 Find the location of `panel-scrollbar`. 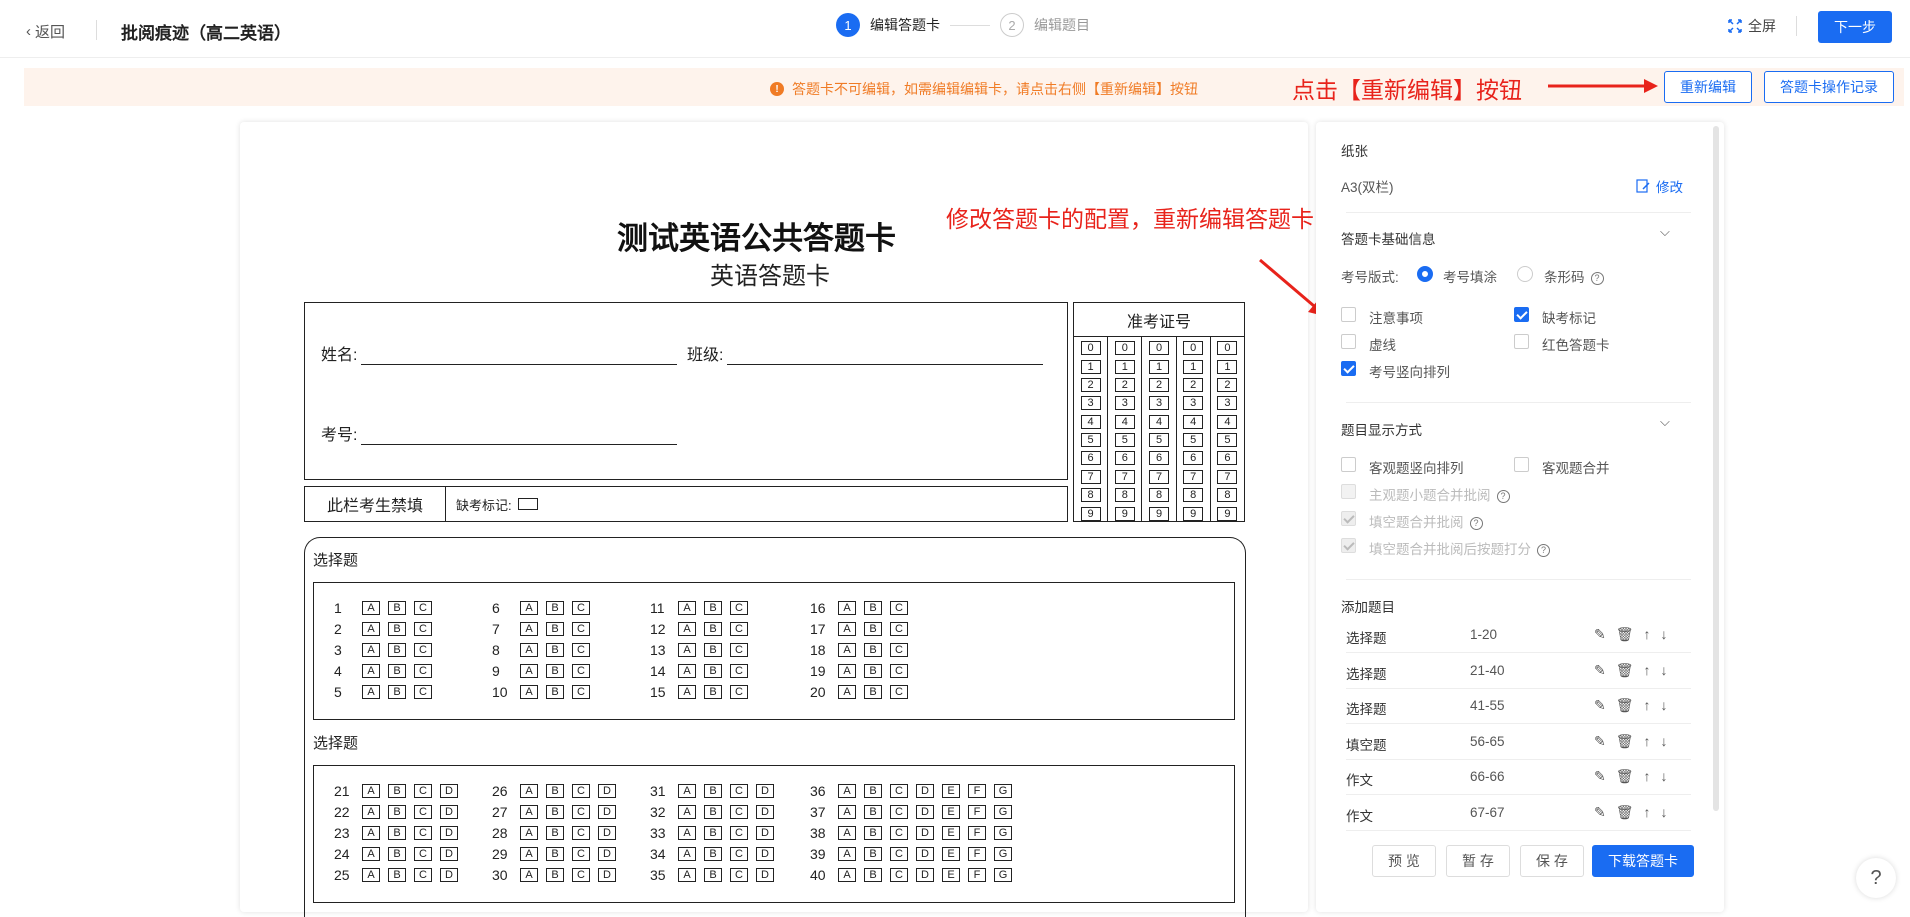

panel-scrollbar is located at coordinates (1716, 468).